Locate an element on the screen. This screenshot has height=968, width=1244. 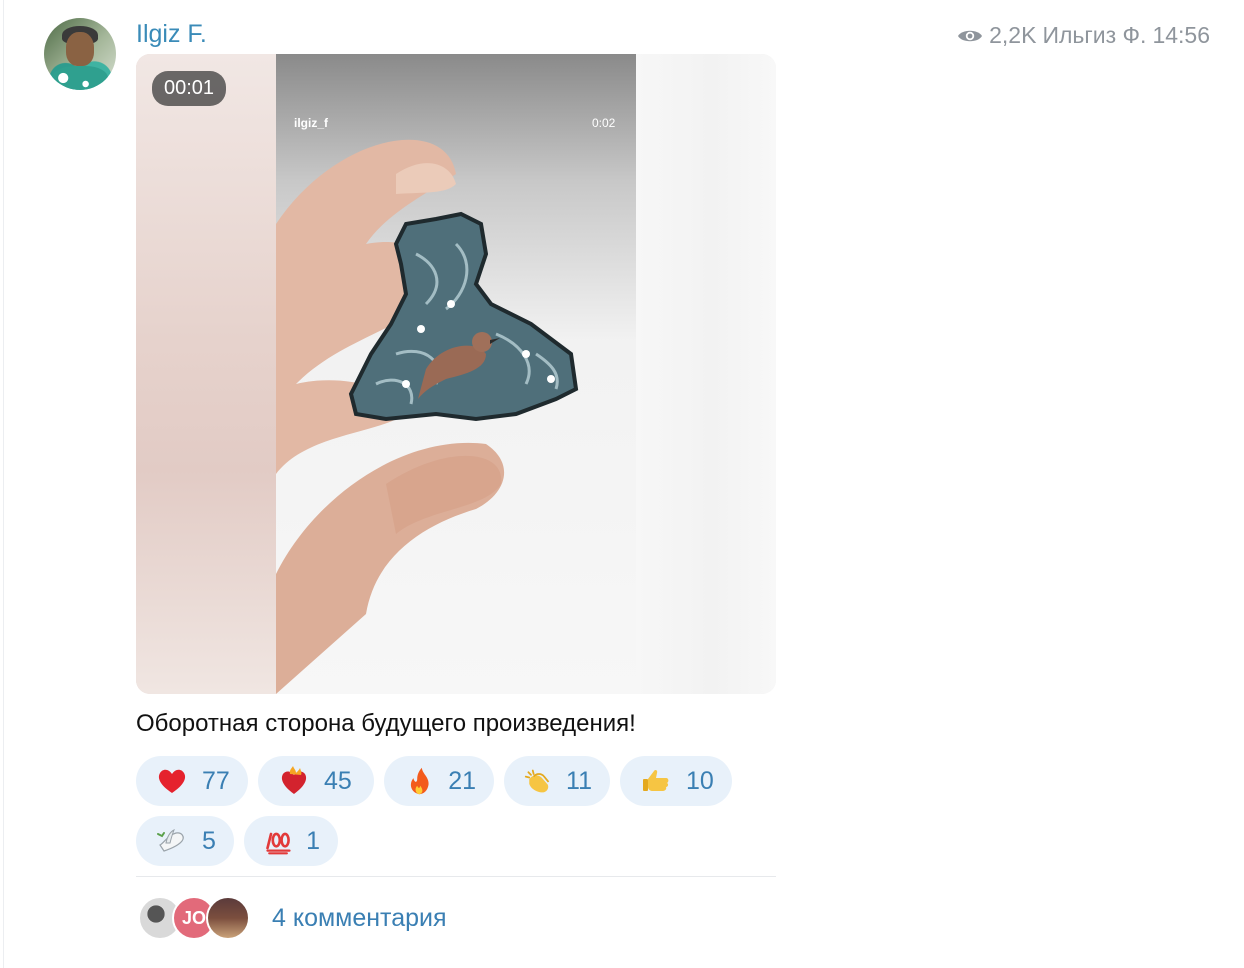
eye-icon is located at coordinates (970, 35).